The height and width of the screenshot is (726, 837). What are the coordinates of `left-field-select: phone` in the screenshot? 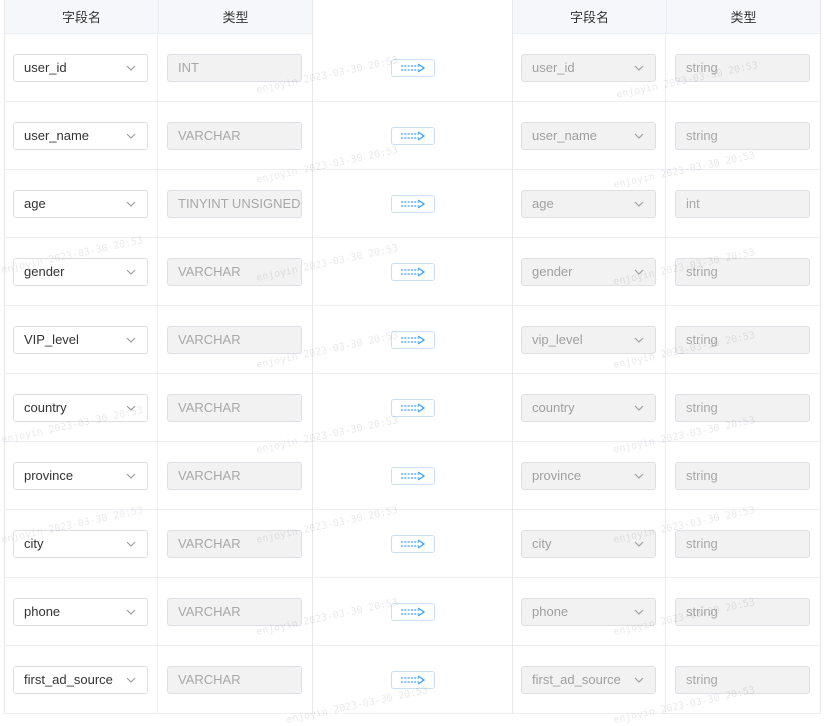 It's located at (80, 611).